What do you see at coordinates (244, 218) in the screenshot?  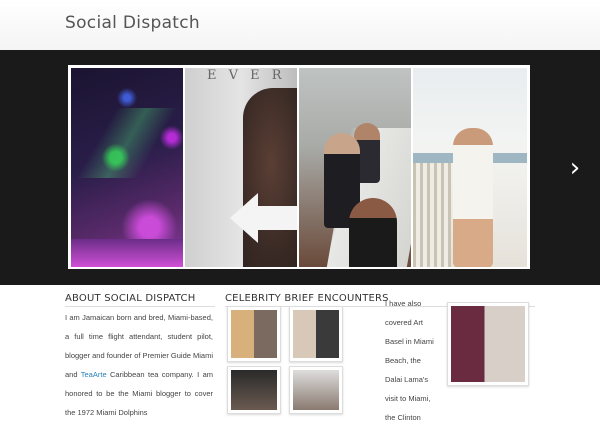 I see `arrow-graphic` at bounding box center [244, 218].